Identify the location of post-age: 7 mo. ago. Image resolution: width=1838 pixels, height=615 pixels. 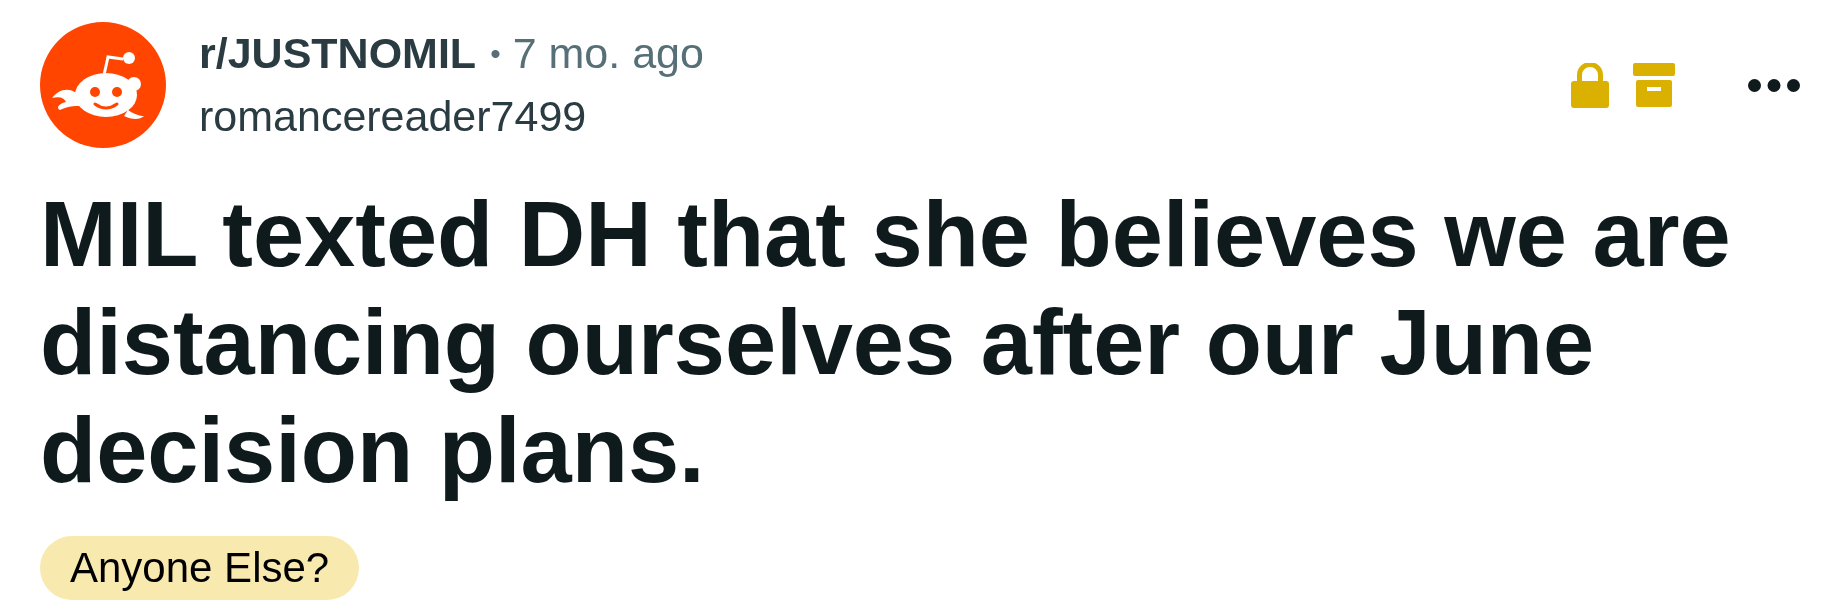
(608, 53).